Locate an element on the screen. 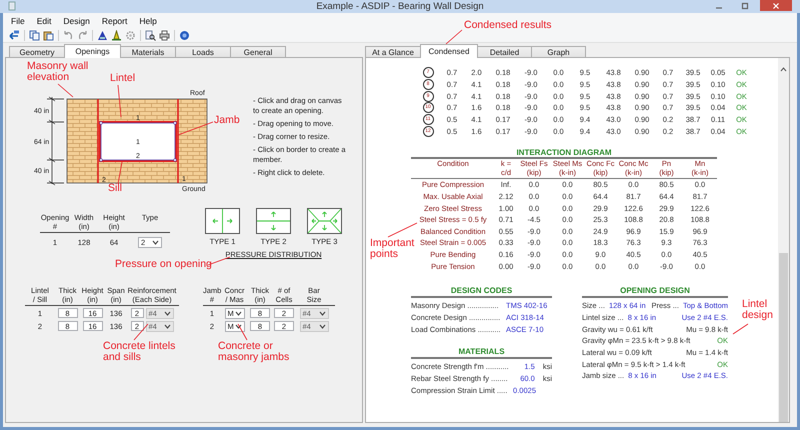  menu-item: Report is located at coordinates (115, 21).